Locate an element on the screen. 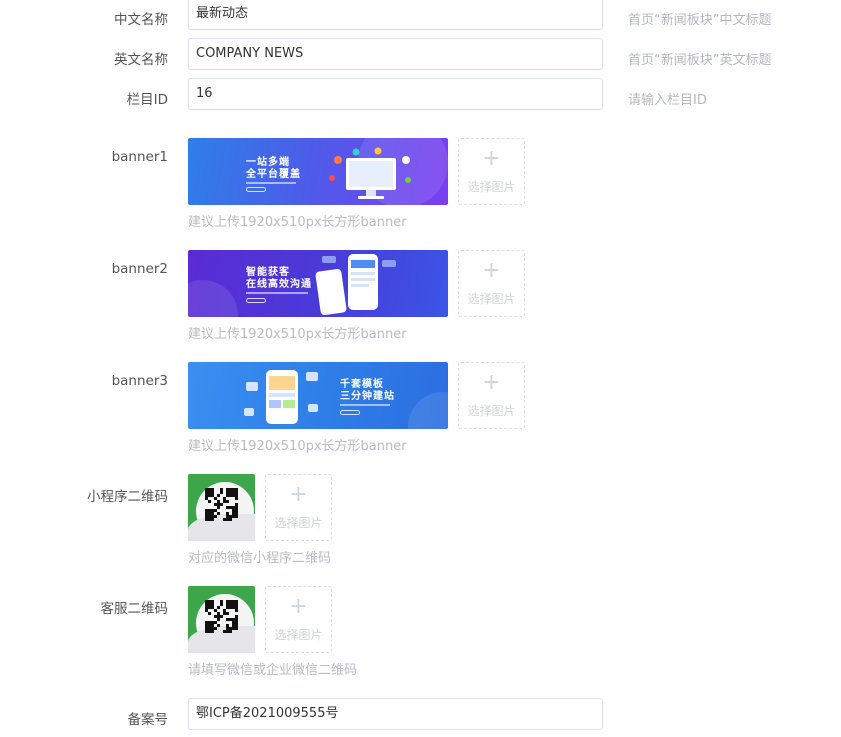 This screenshot has height=737, width=841. banner3-upload-button: + 选择图片 is located at coordinates (491, 395).